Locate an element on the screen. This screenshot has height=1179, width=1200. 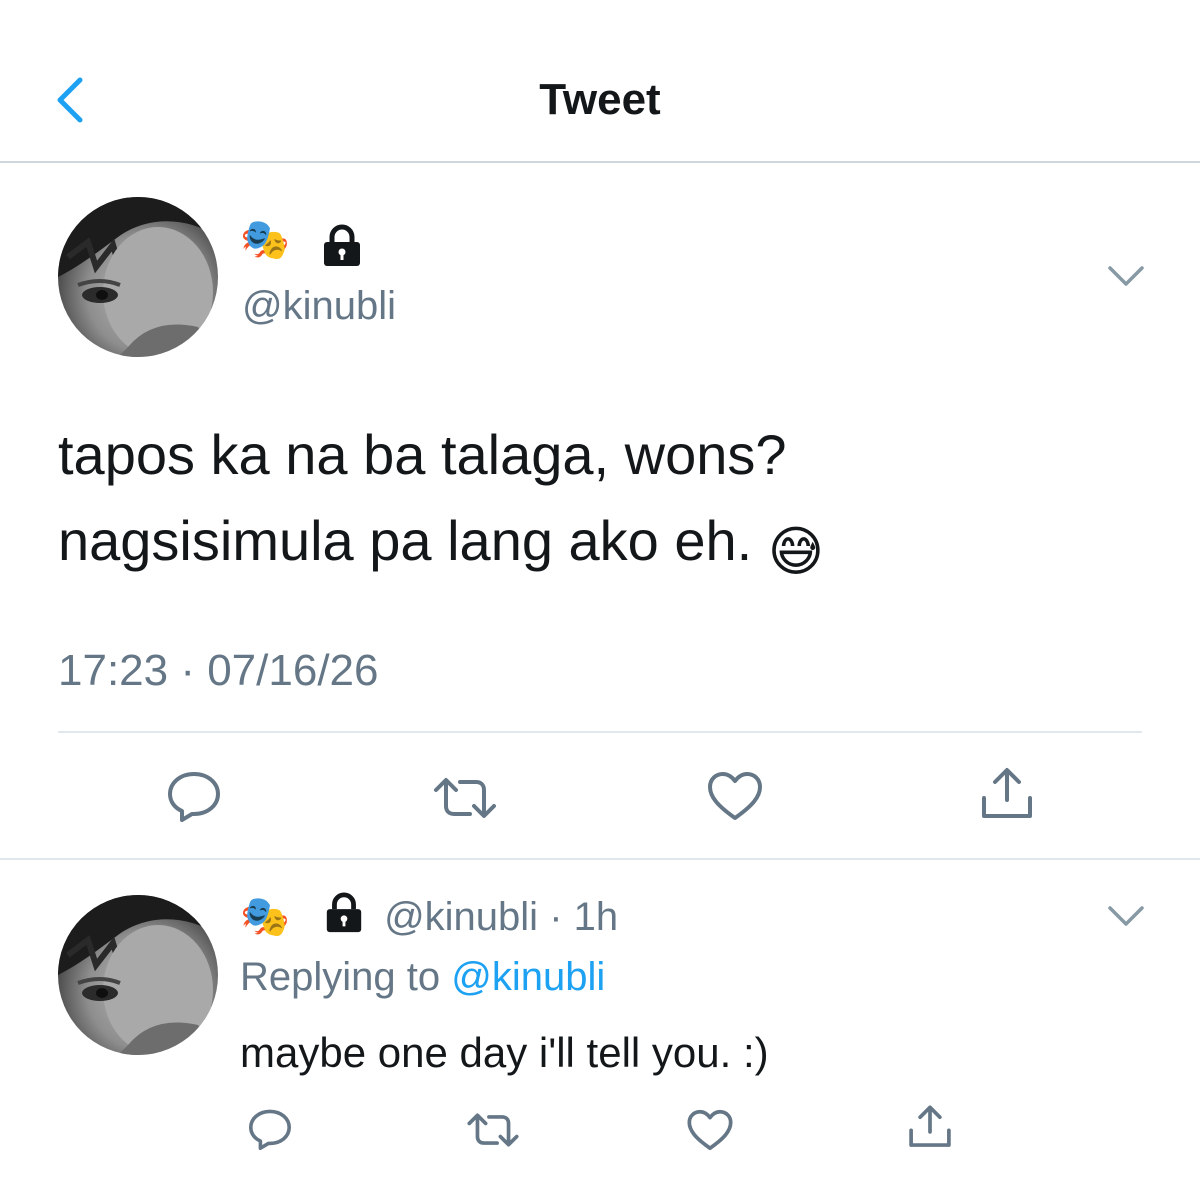
replying-to-mention: @kinubli is located at coordinates (528, 977).